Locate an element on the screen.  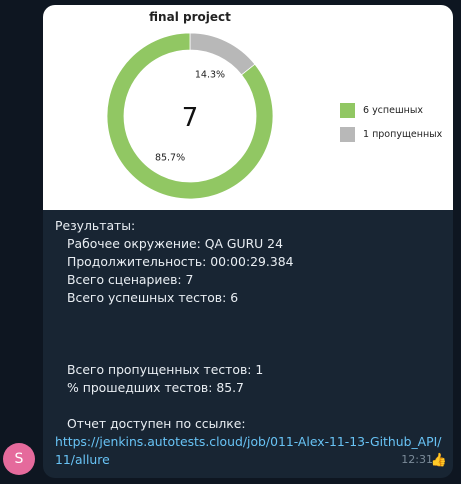
center-total: 7 is located at coordinates (190, 118).